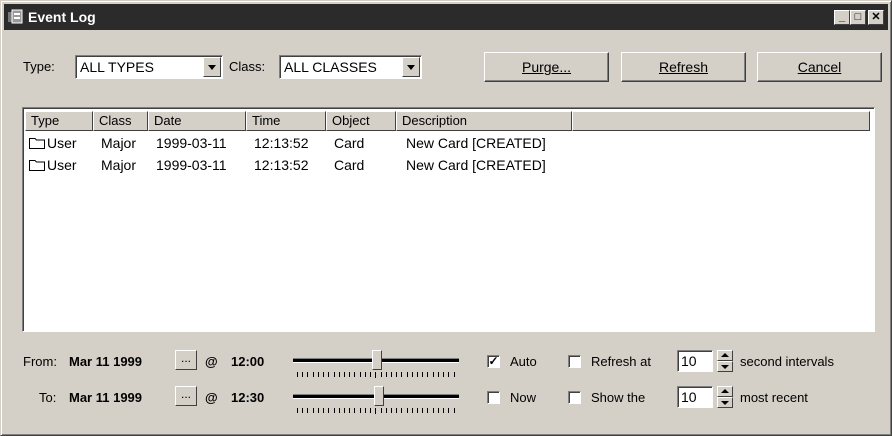  Describe the element at coordinates (37, 165) in the screenshot. I see `folder-icon` at that location.